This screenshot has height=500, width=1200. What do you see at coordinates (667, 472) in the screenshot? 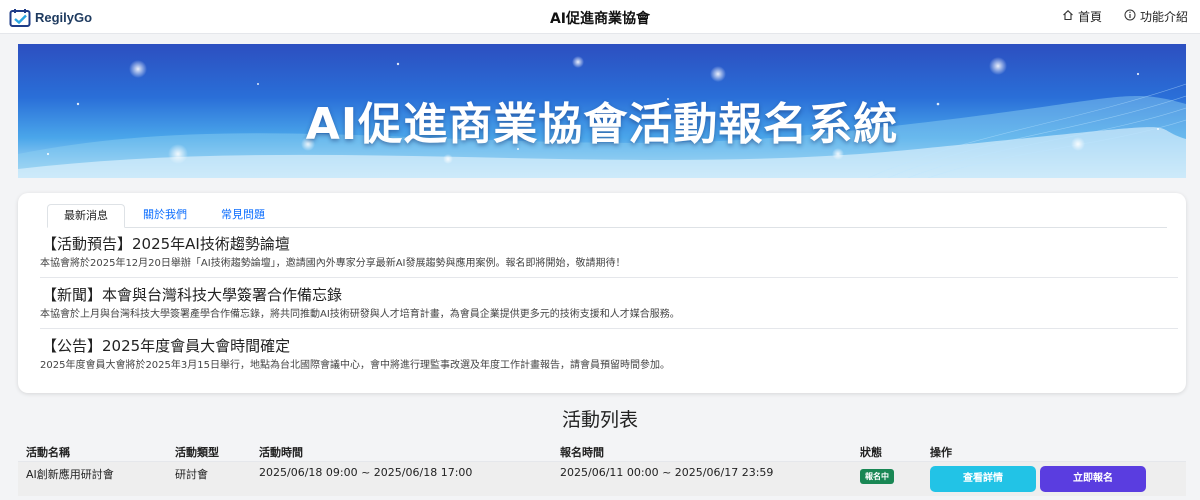
I see `registration-time: 2025/06/11 00:00 ~ 2025/06/17 23:59` at bounding box center [667, 472].